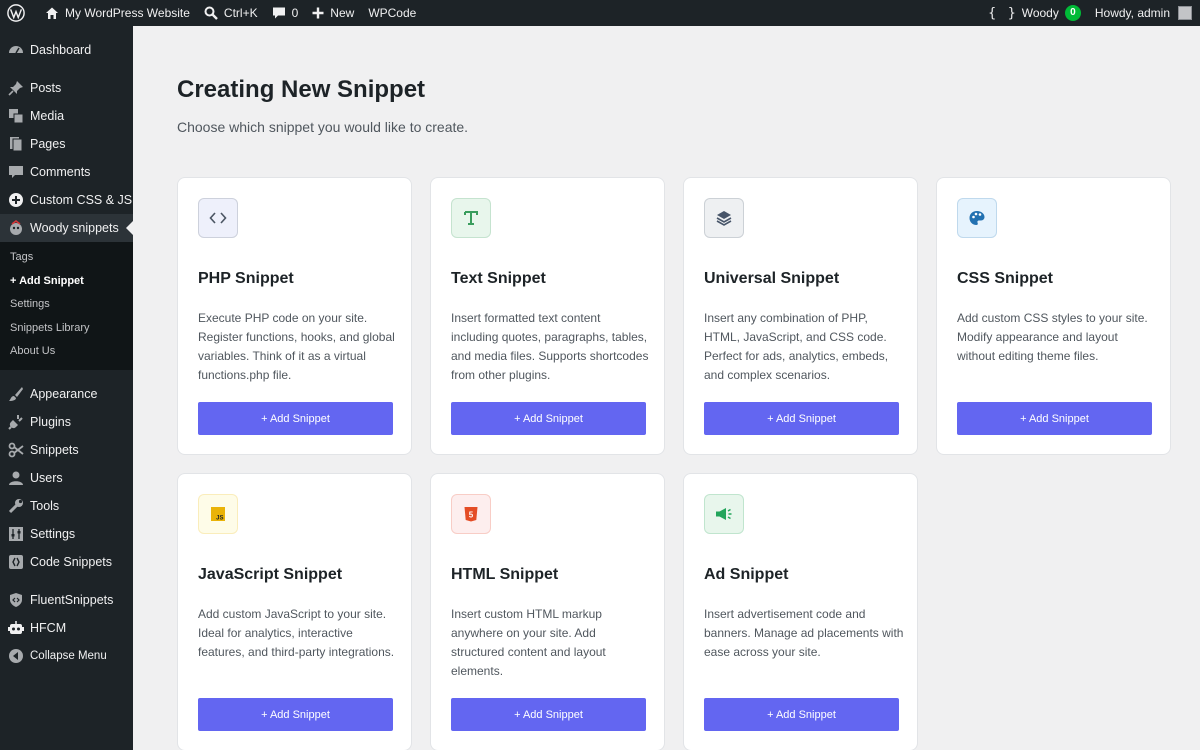 The width and height of the screenshot is (1200, 750). I want to click on sidebar-item-users: Users, so click(66, 478).